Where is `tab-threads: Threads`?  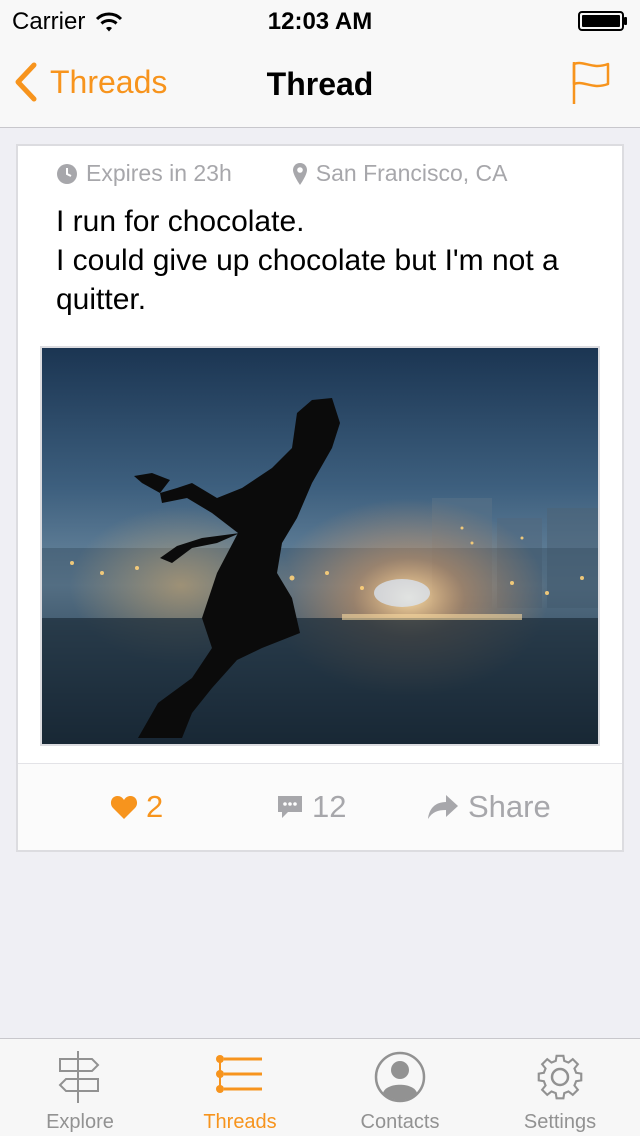 tab-threads: Threads is located at coordinates (240, 1087).